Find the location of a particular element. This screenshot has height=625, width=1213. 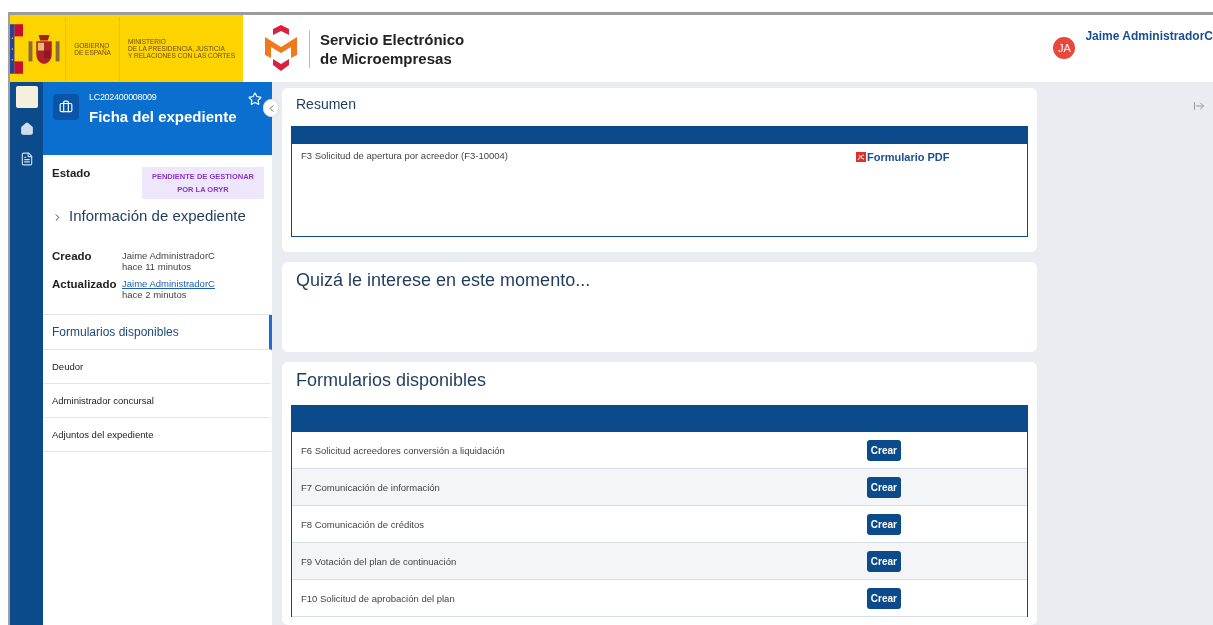

nav-item: Adjuntos del expediente is located at coordinates (157, 435).